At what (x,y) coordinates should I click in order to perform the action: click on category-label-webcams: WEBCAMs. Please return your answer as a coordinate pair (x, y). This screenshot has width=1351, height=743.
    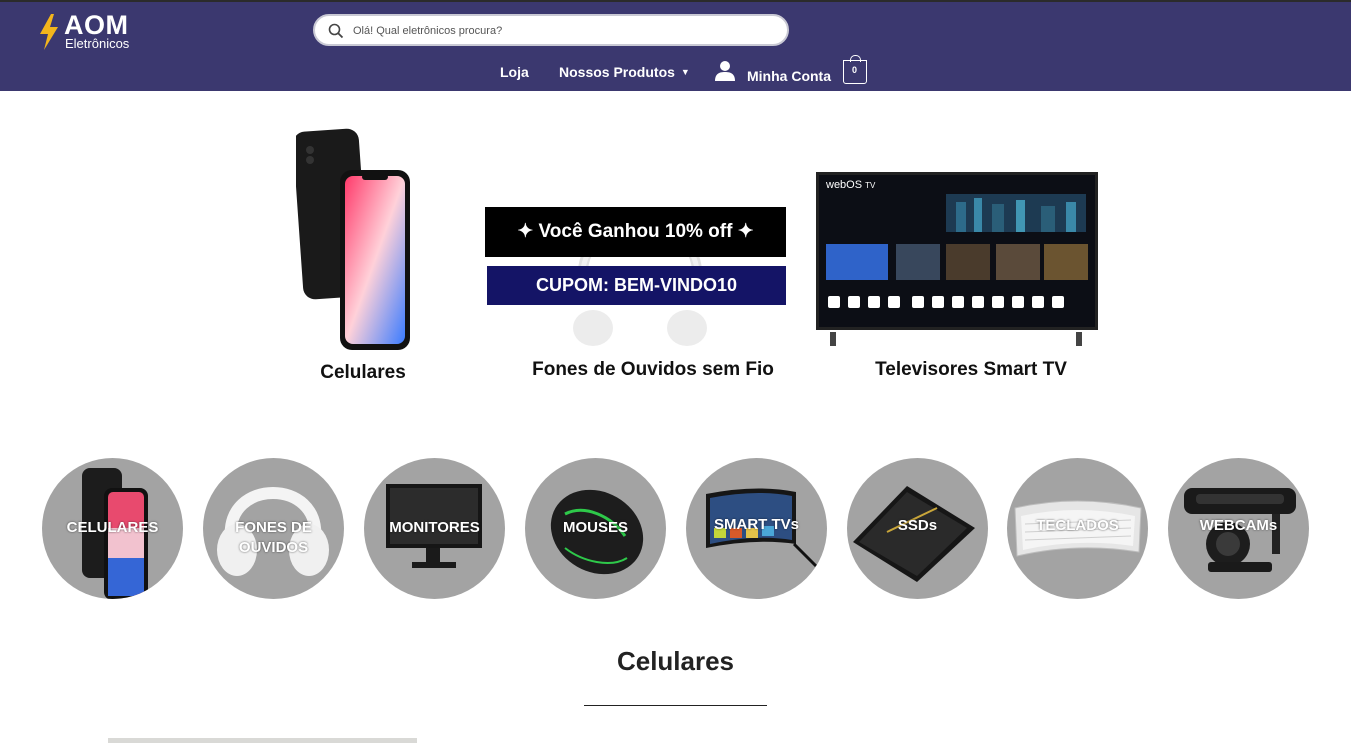
    Looking at the image, I should click on (1238, 525).